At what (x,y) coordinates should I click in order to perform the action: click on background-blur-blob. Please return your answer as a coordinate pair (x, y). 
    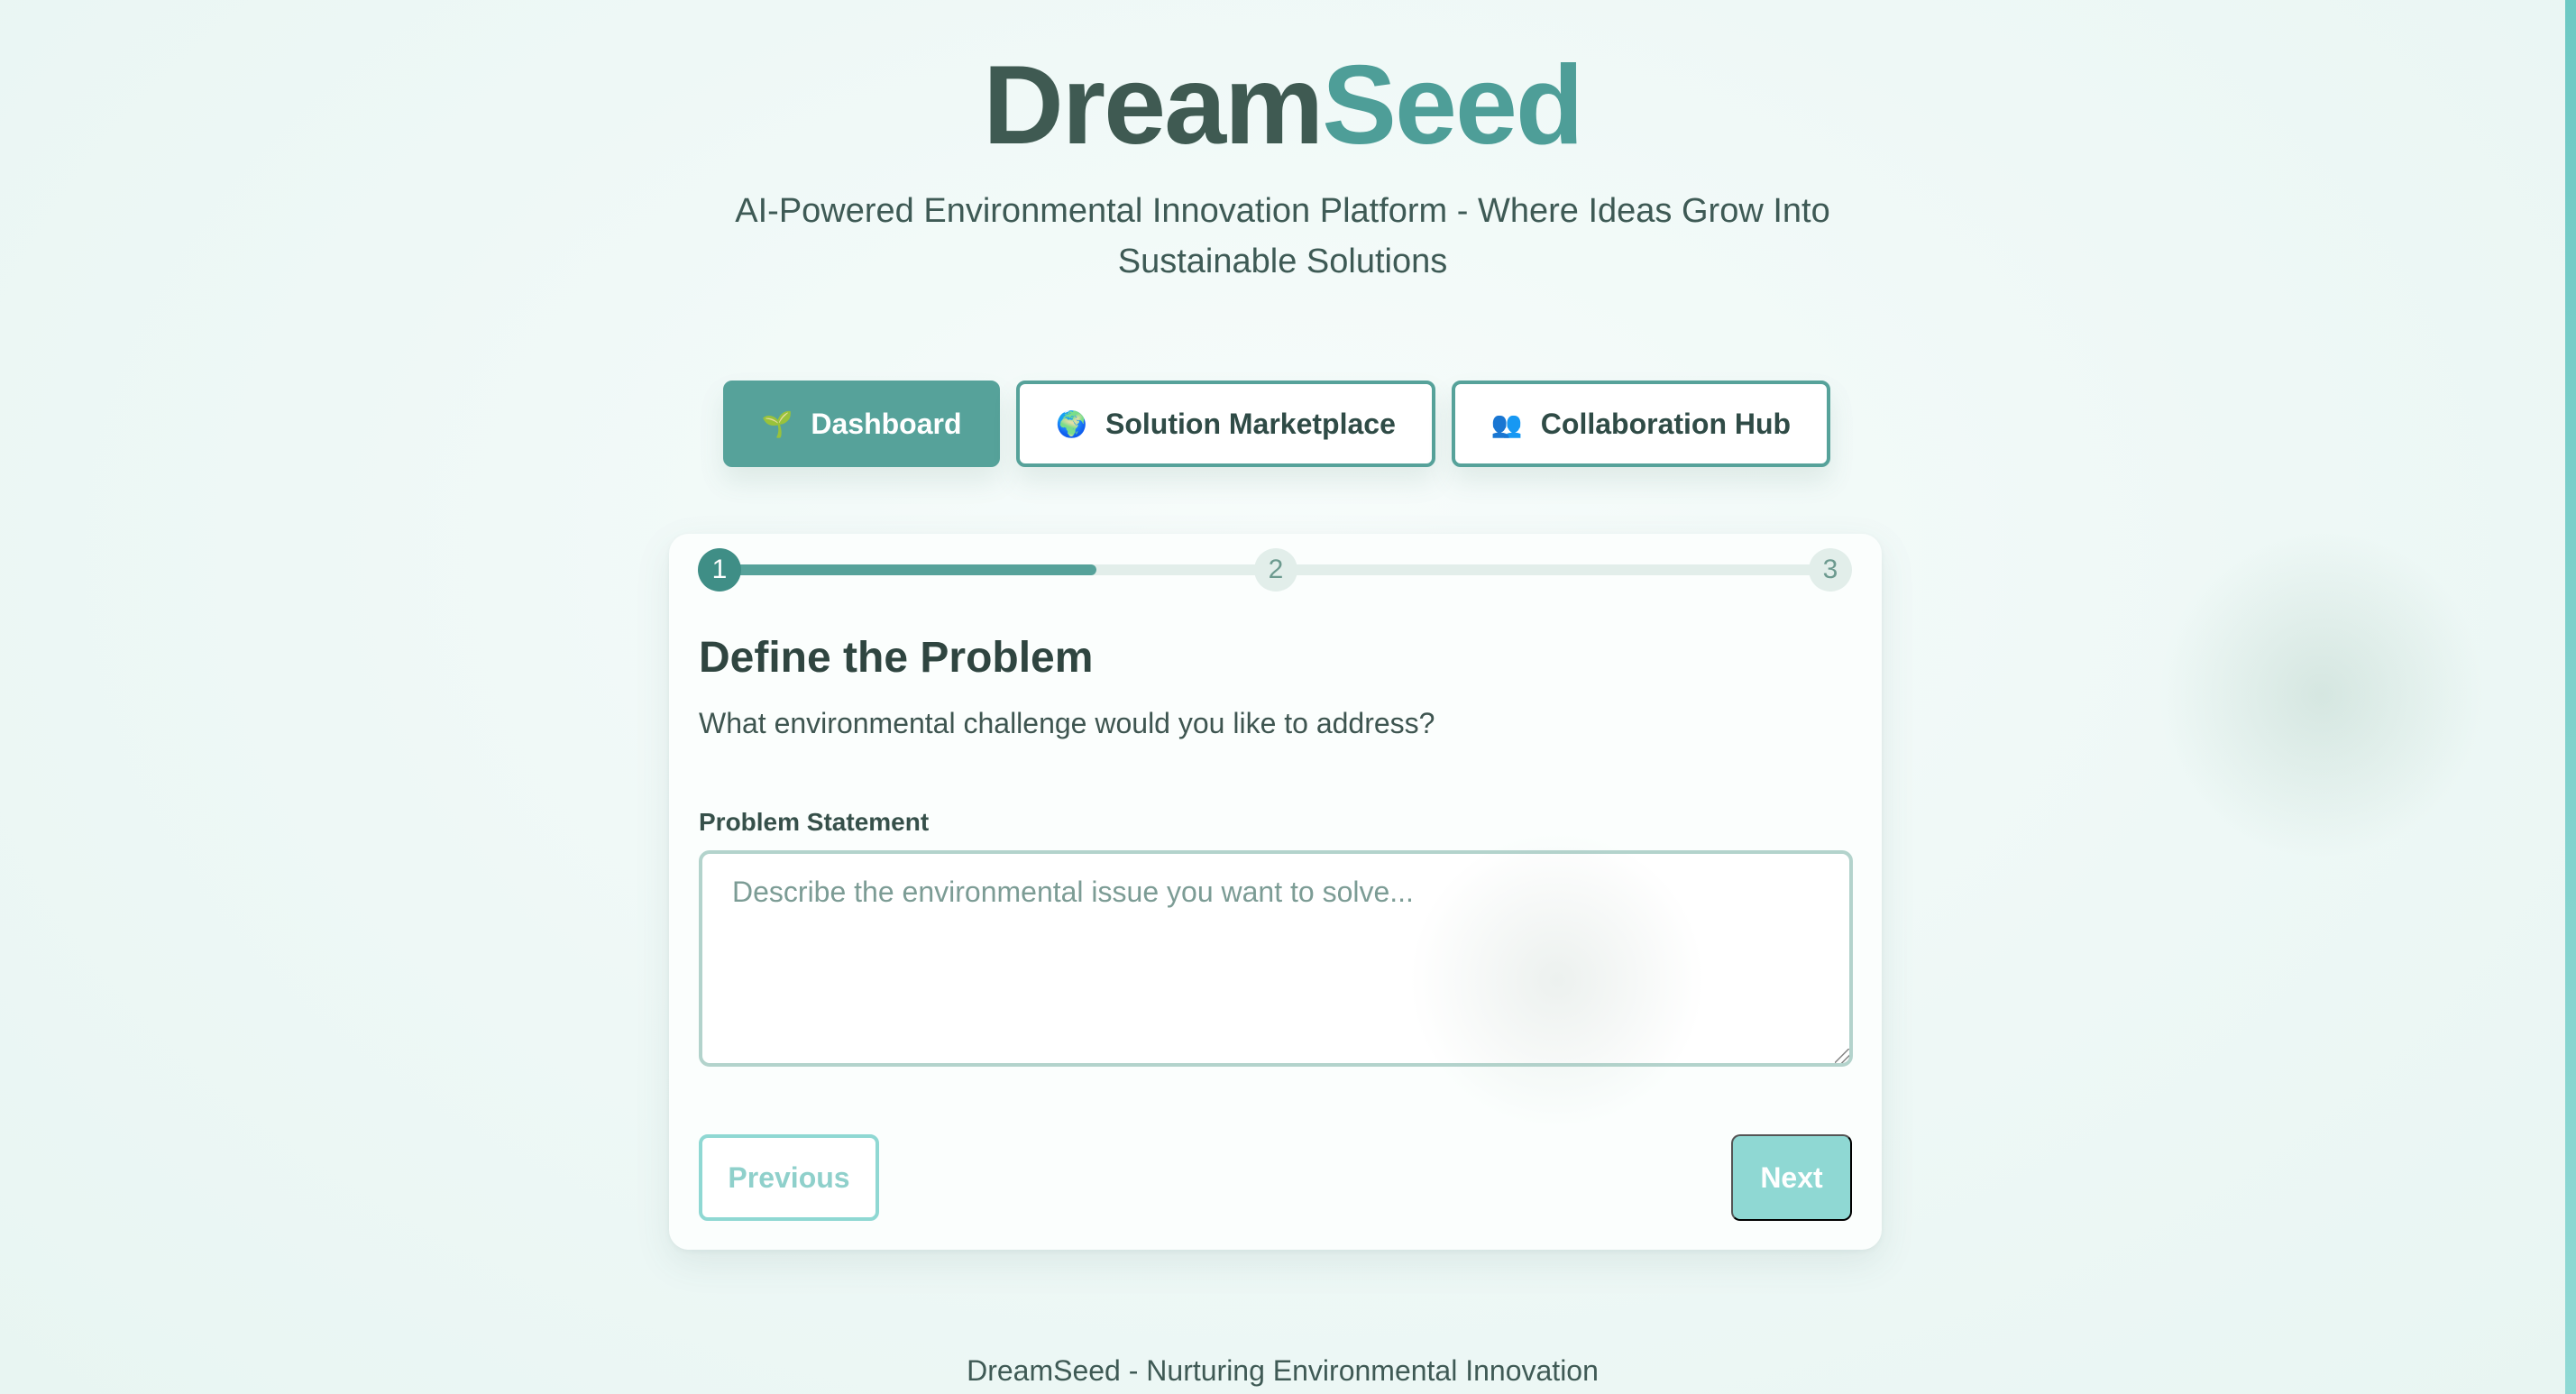
    Looking at the image, I should click on (2322, 694).